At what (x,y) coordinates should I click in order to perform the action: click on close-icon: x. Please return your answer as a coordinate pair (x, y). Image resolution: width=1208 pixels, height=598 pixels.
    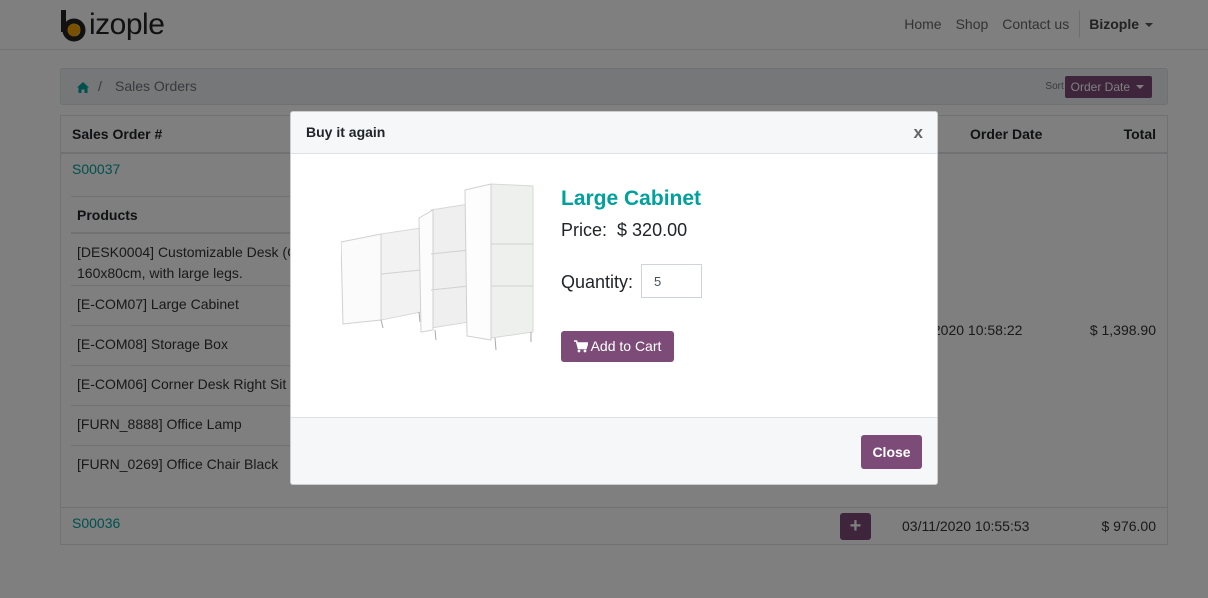
    Looking at the image, I should click on (918, 132).